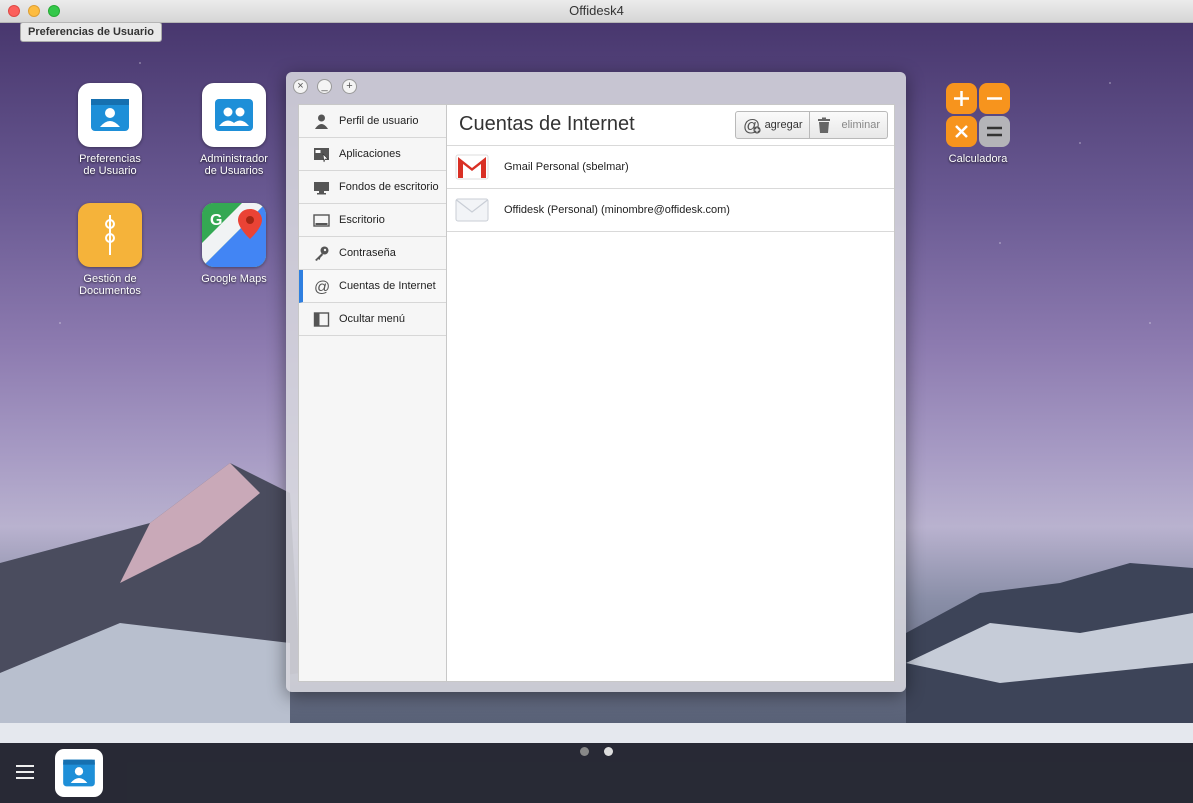 This screenshot has height=803, width=1193. Describe the element at coordinates (321, 319) in the screenshot. I see `sidebar-icon` at that location.